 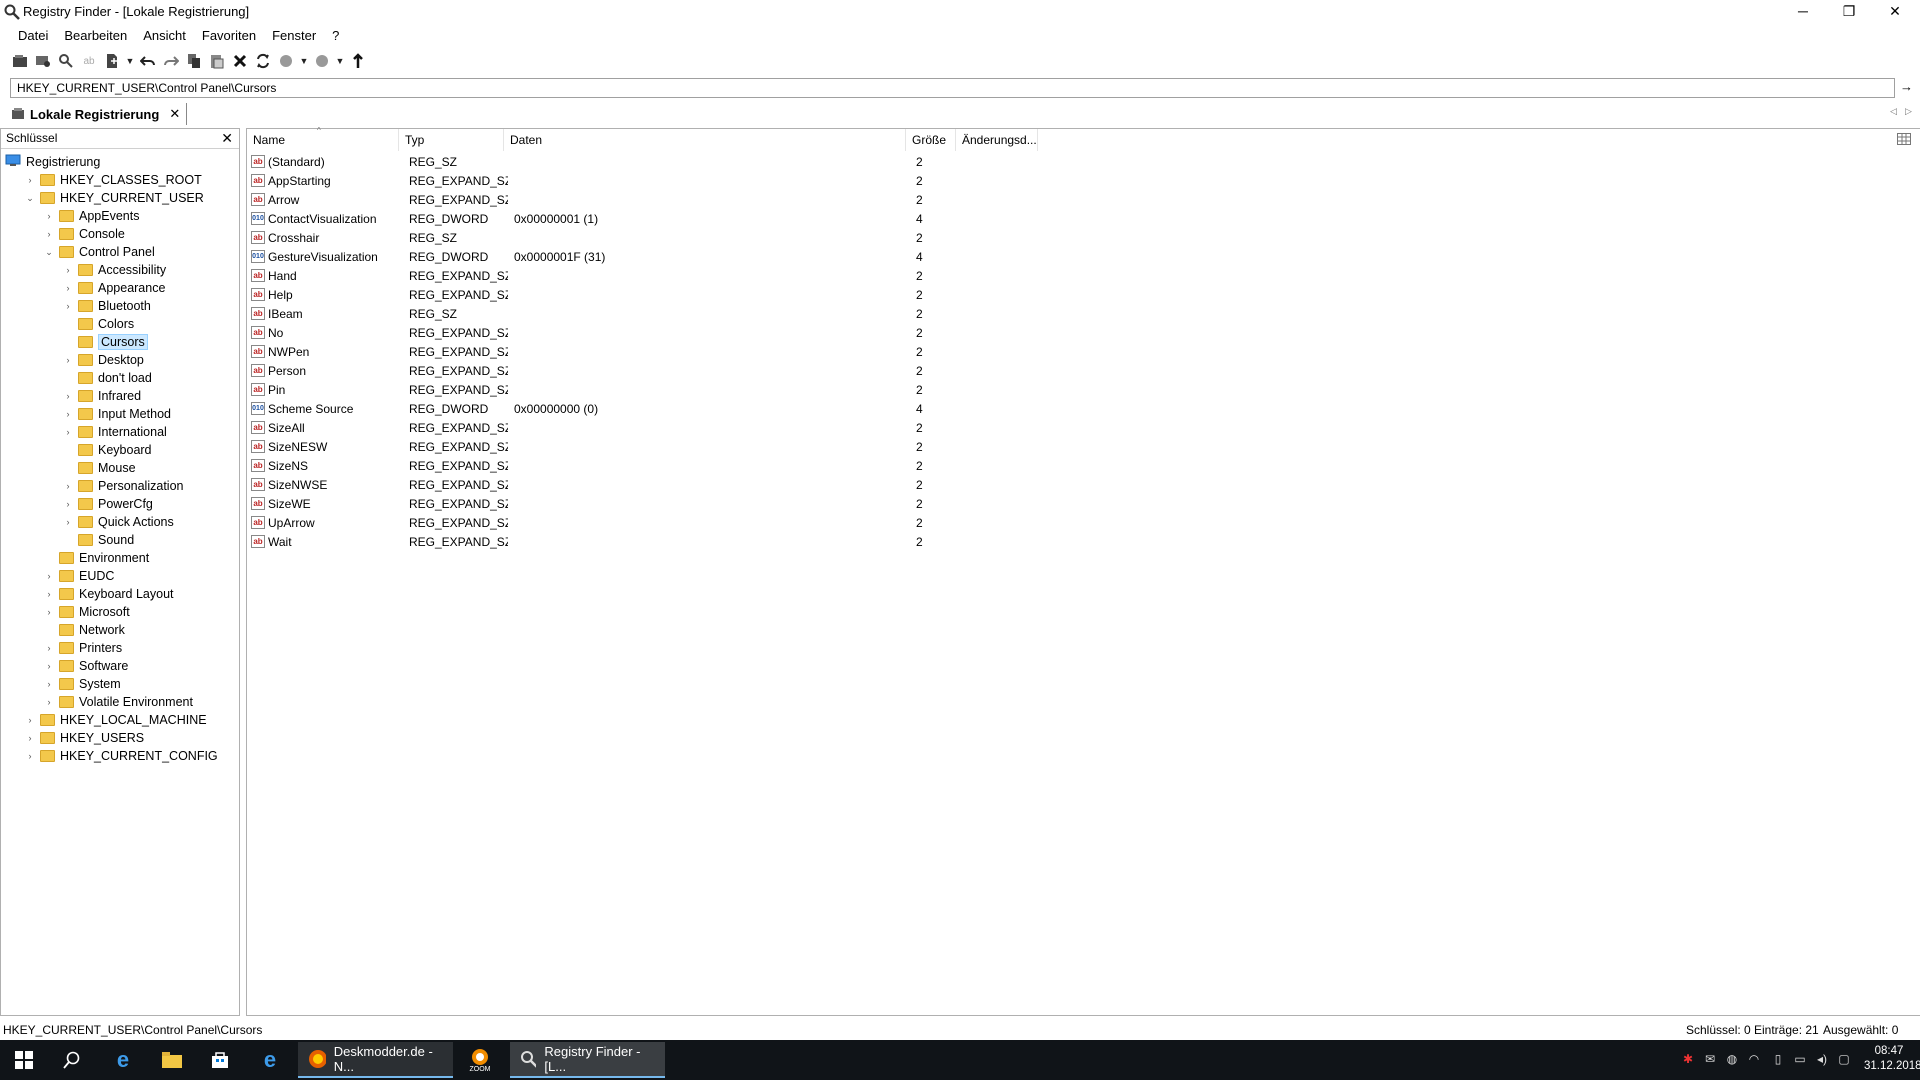 I want to click on list-row: ab IBeam REG_SZ 2, so click(x=605, y=313).